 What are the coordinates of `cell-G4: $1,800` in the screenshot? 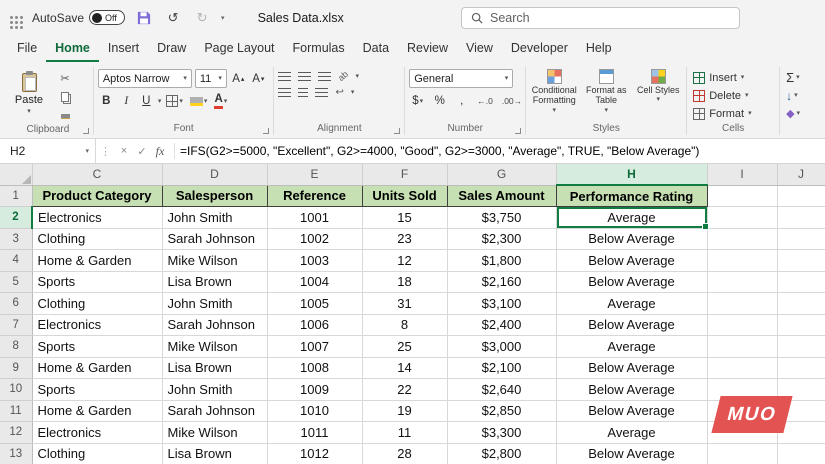 It's located at (502, 260).